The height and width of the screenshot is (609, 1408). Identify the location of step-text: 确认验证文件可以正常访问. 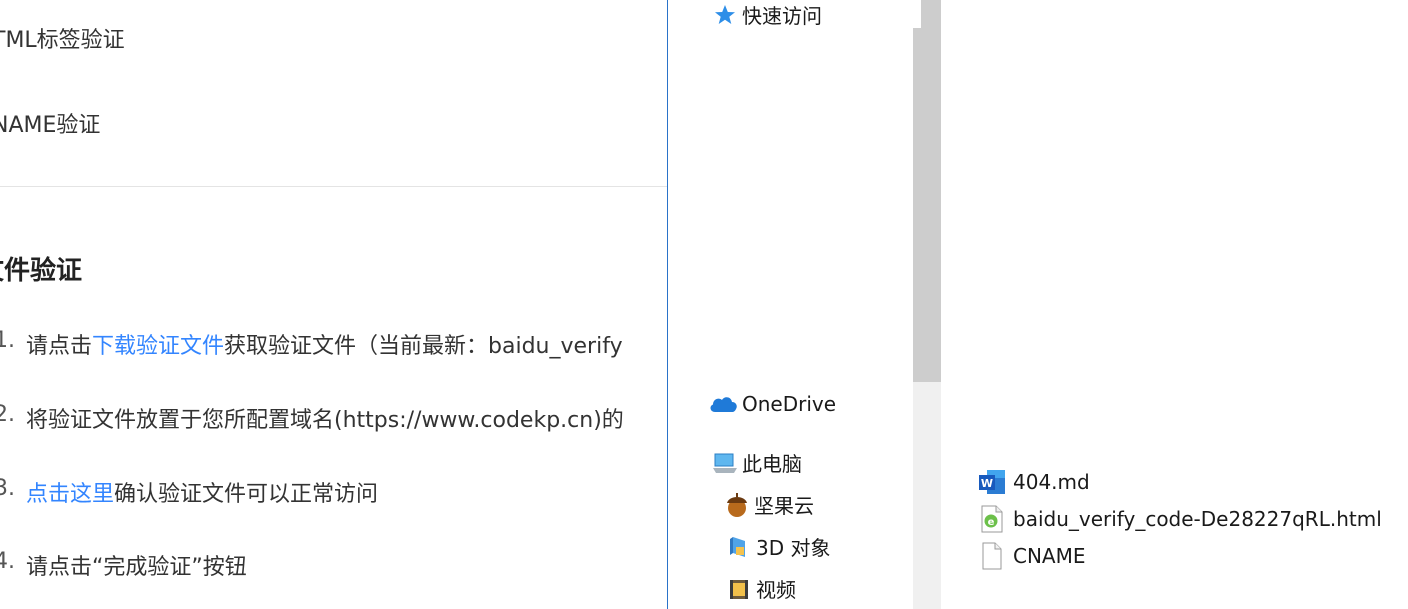
(246, 494).